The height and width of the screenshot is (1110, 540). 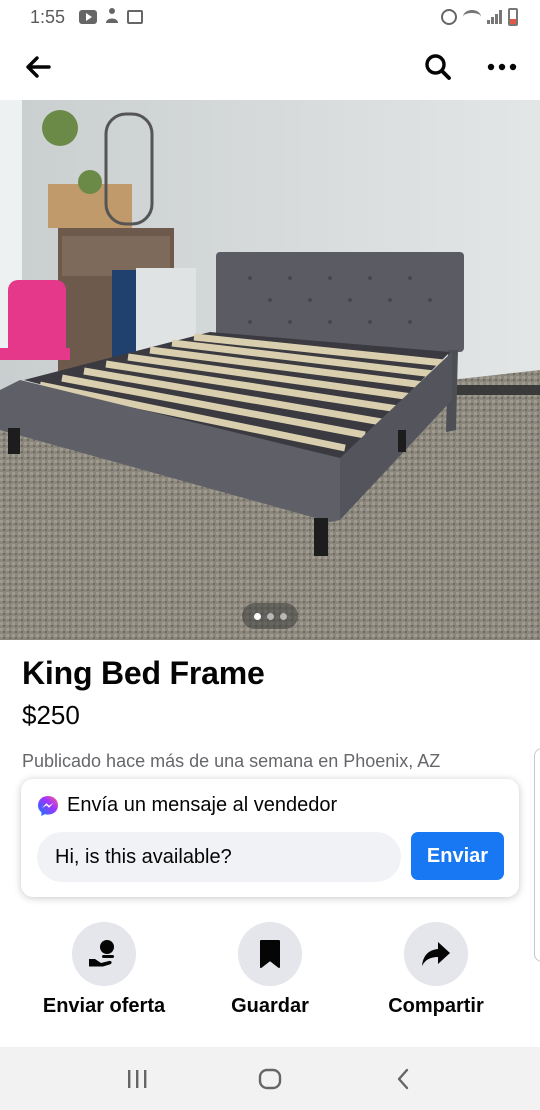 I want to click on recent-apps-icon, so click(x=137, y=1078).